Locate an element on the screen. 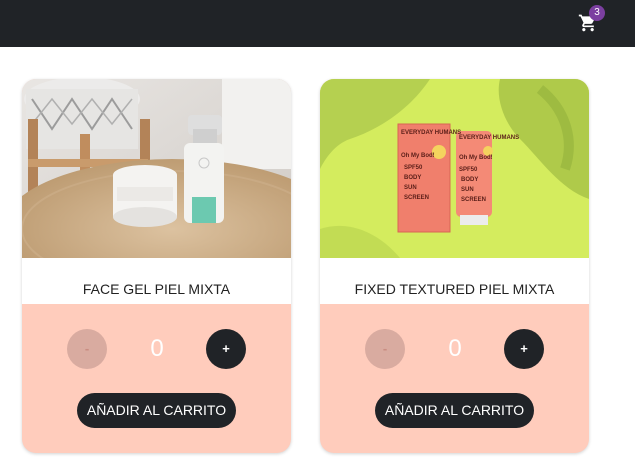 The height and width of the screenshot is (459, 635). product-name: FIXED TEXTURED PIEL MIXTA is located at coordinates (454, 281).